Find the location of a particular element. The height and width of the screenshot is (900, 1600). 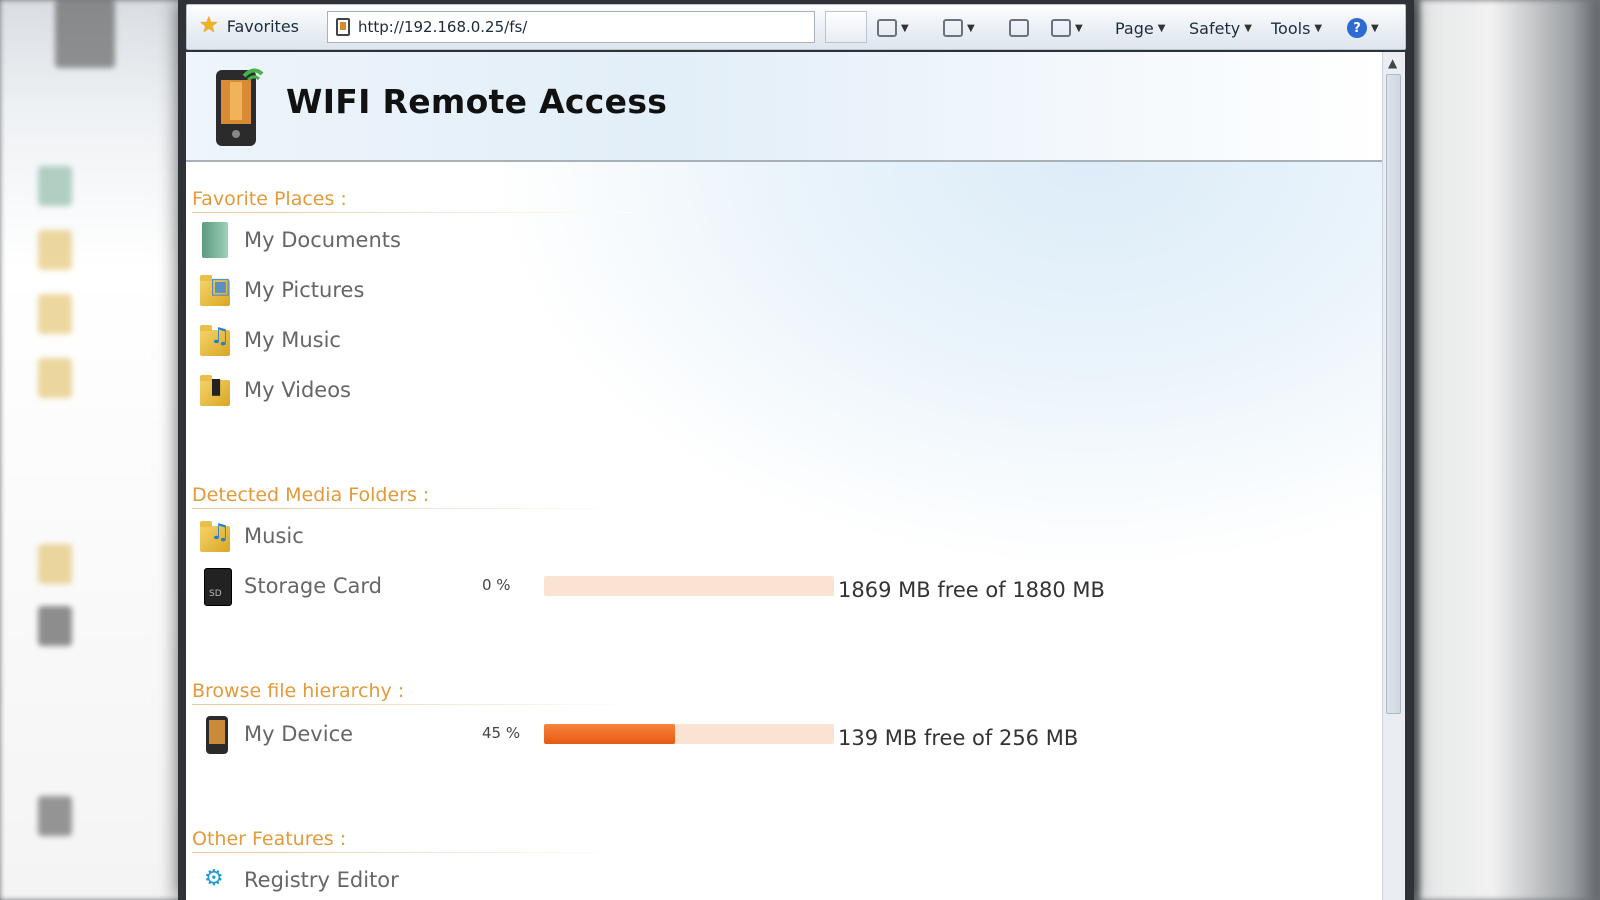

vertical-scrollbar: ▲ is located at coordinates (1393, 476).